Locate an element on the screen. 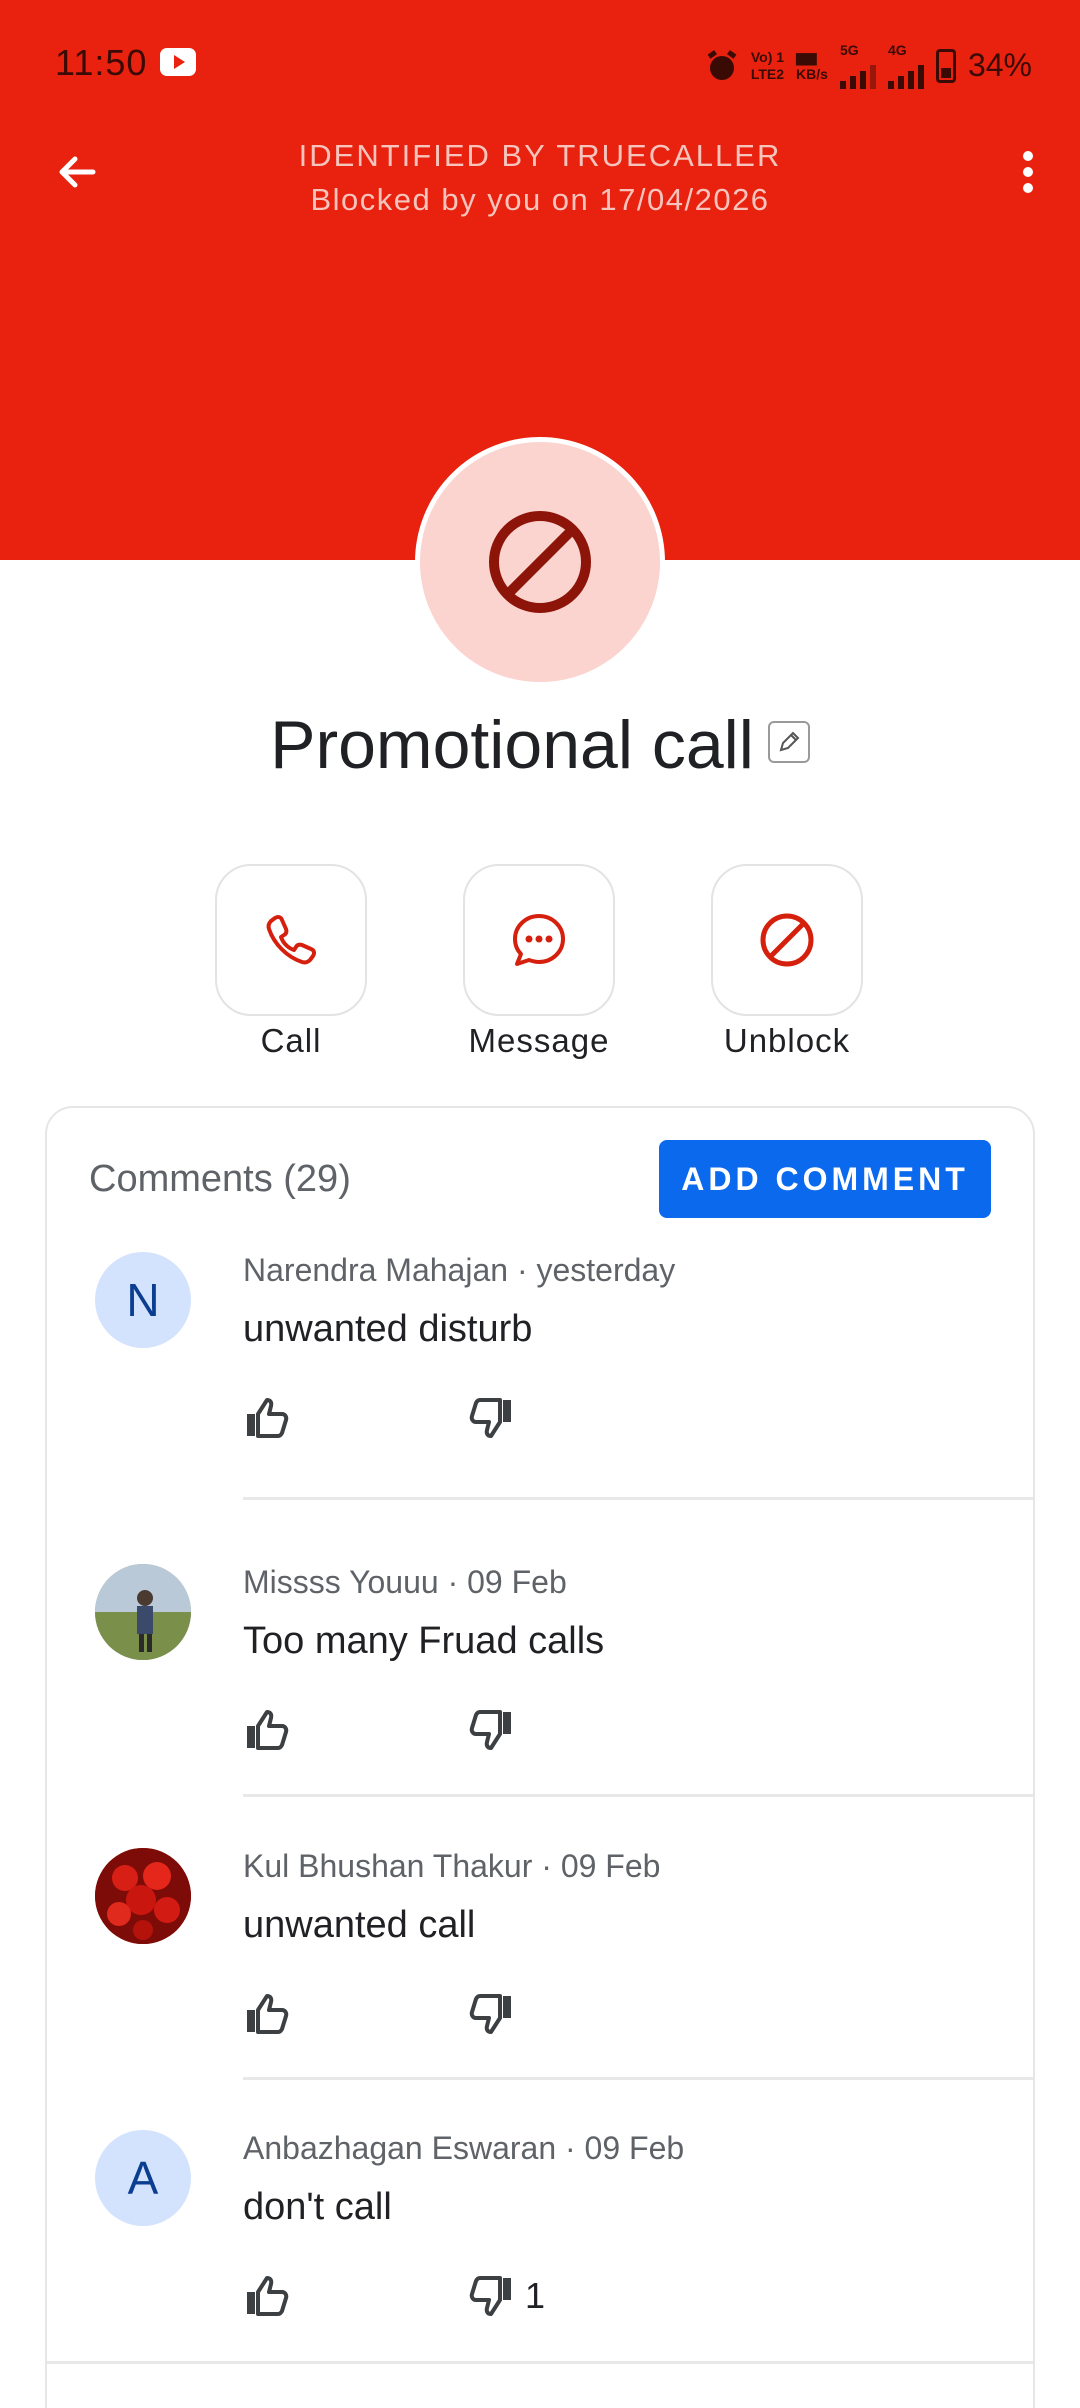  comment-meta: Kul Bhushan Thakur · 09 Feb is located at coordinates (452, 1866).